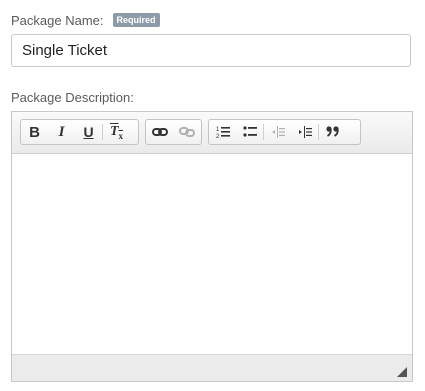 This screenshot has width=425, height=391. I want to click on numbered-list-icon: 1 2, so click(223, 133).